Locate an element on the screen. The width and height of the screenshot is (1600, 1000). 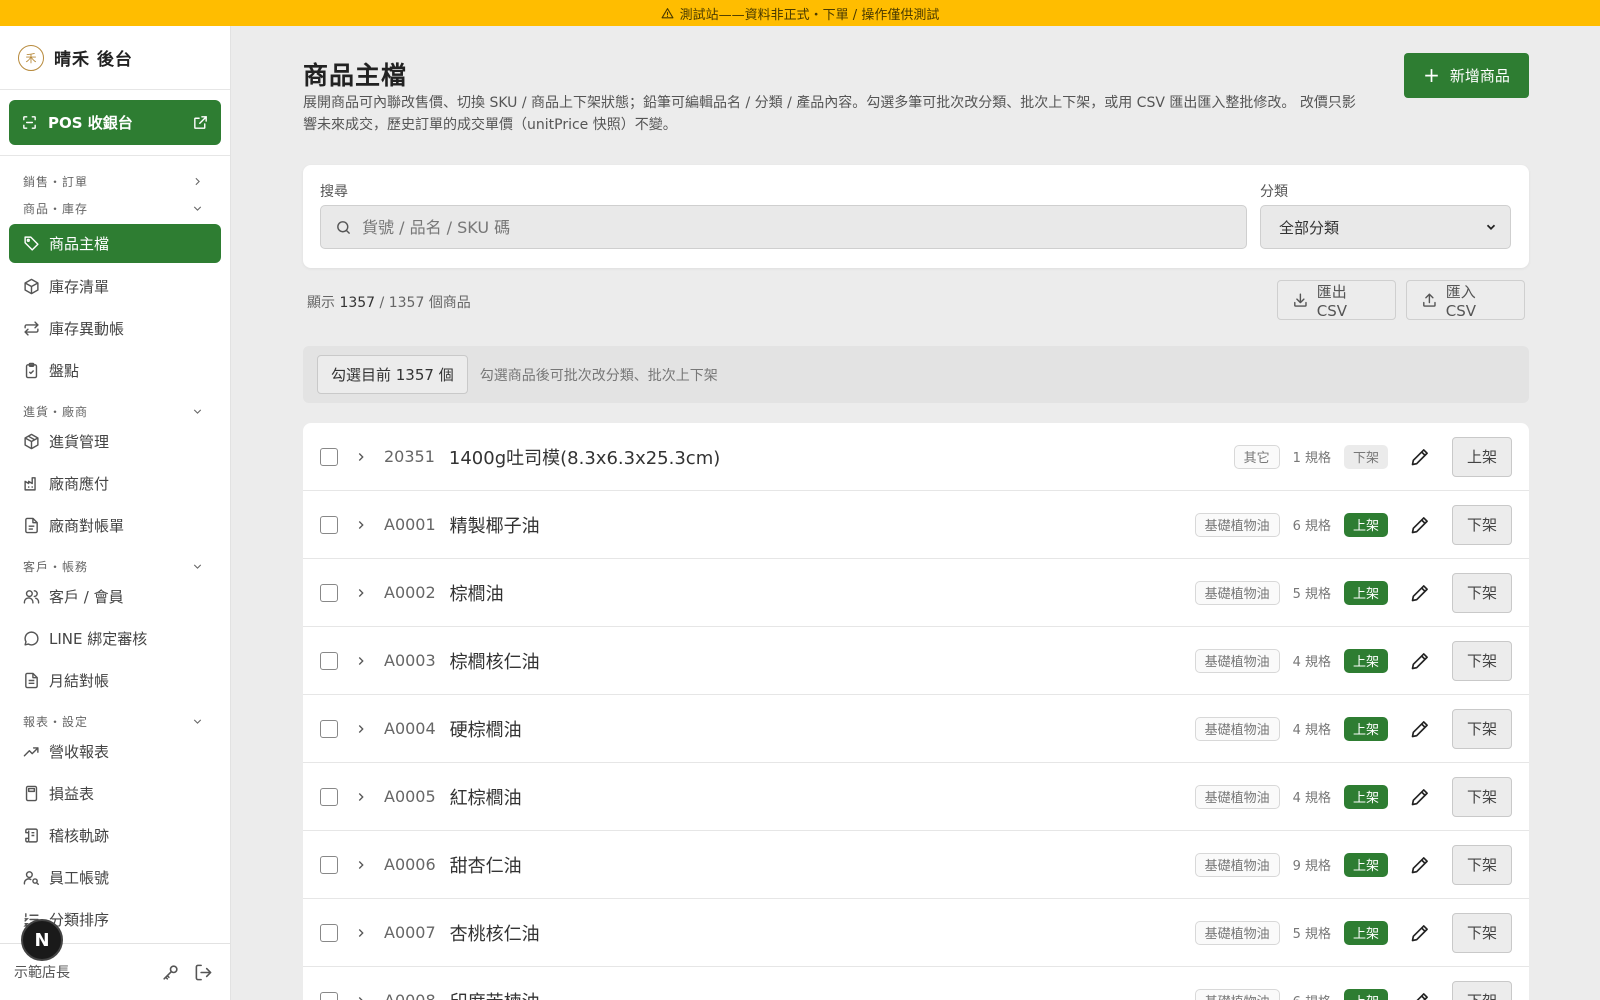
sidebar-item-staff-accounts: 員工帳號 is located at coordinates (115, 877).